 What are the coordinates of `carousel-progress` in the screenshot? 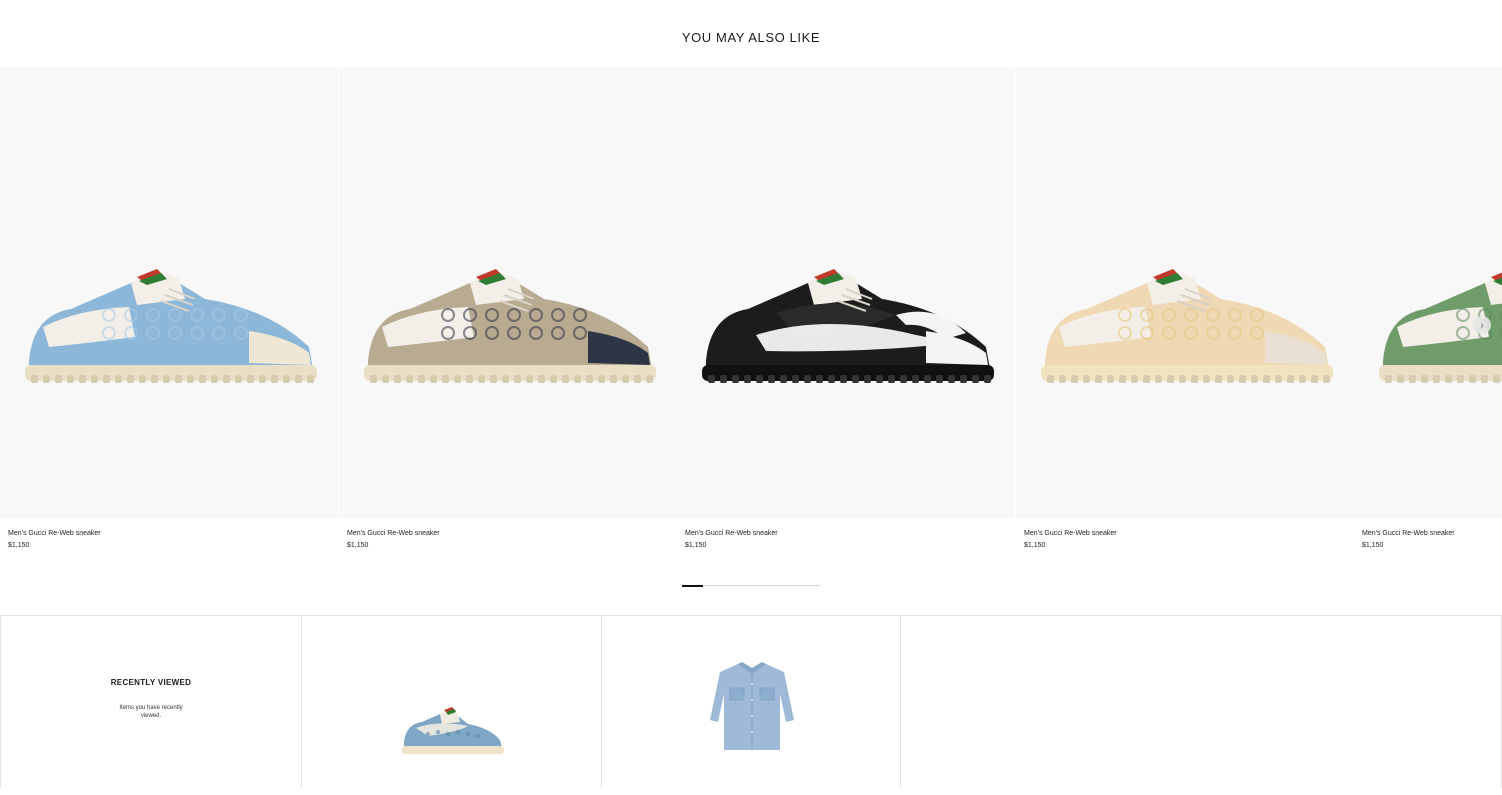 It's located at (751, 585).